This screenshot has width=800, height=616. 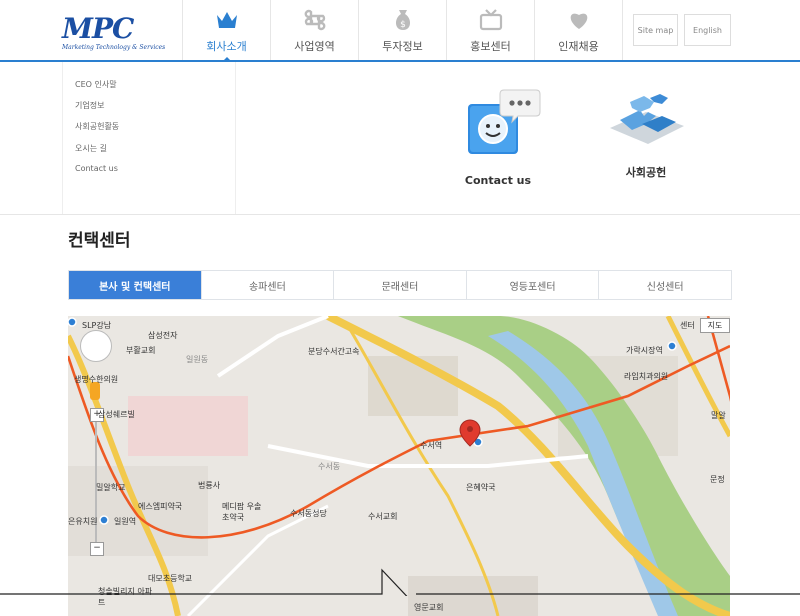 I want to click on place-label: 가락시장역, so click(x=644, y=350).